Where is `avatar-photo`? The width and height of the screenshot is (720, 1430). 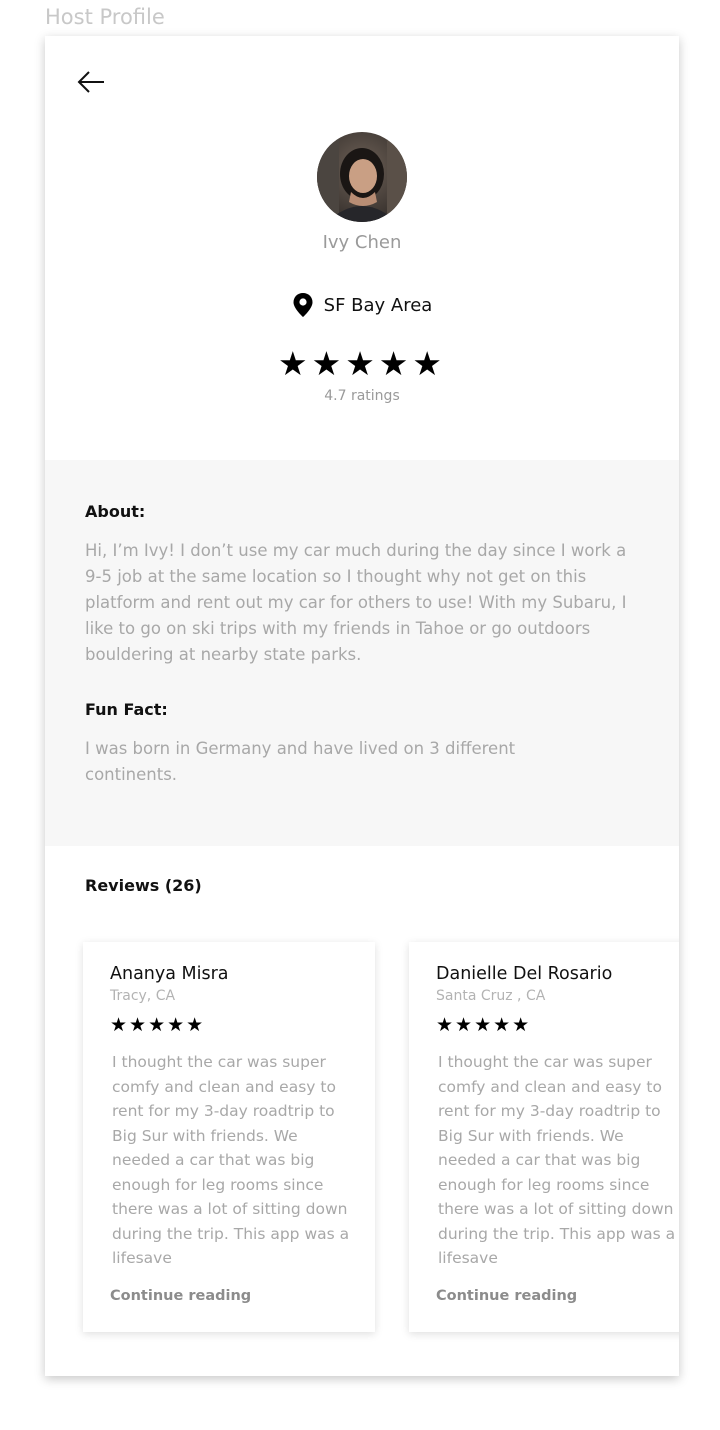 avatar-photo is located at coordinates (362, 177).